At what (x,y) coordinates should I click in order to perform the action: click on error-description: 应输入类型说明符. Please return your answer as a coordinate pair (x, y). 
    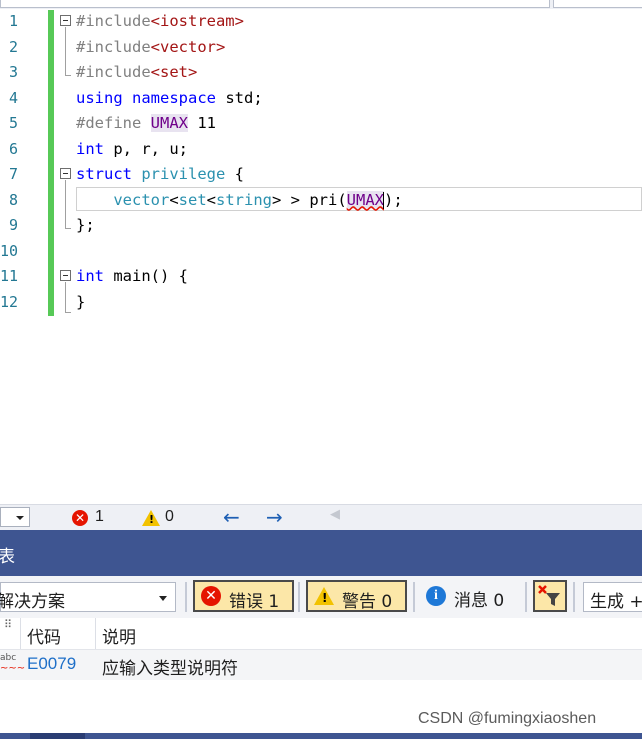
    Looking at the image, I should click on (170, 669).